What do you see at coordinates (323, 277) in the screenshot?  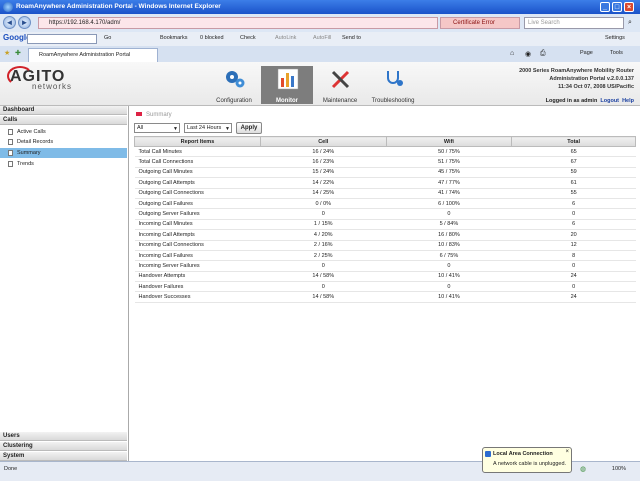 I see `cell-value: 14 / 58%` at bounding box center [323, 277].